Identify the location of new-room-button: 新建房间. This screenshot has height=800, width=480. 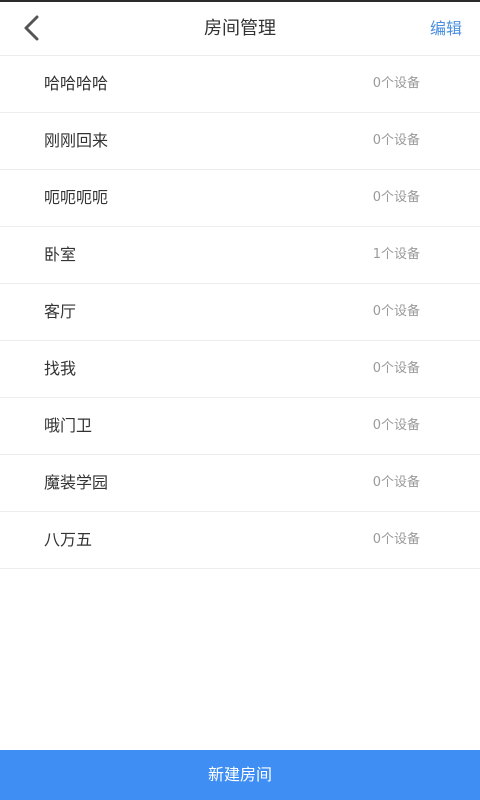
(240, 775).